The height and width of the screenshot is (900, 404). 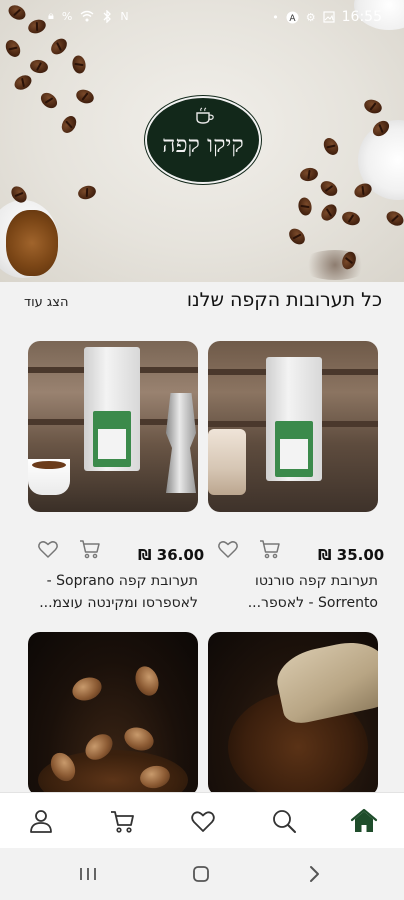 What do you see at coordinates (181, 443) in the screenshot?
I see `moka-pot-image` at bounding box center [181, 443].